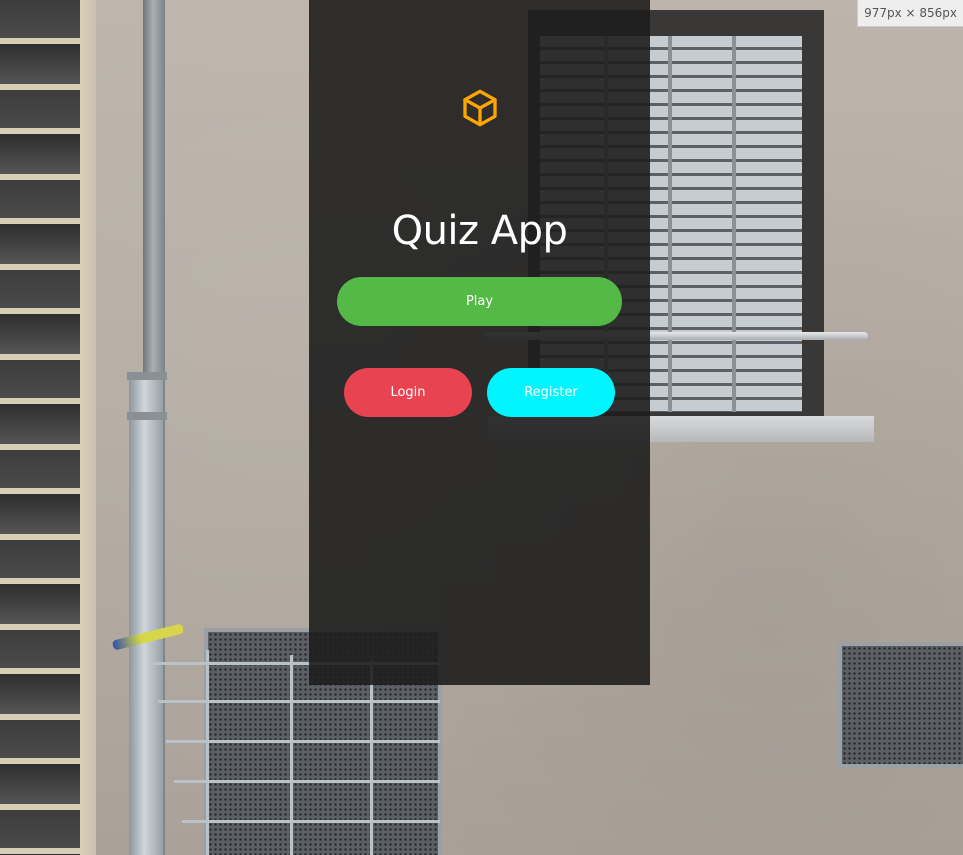  Describe the element at coordinates (479, 301) in the screenshot. I see `play-button: Play` at that location.